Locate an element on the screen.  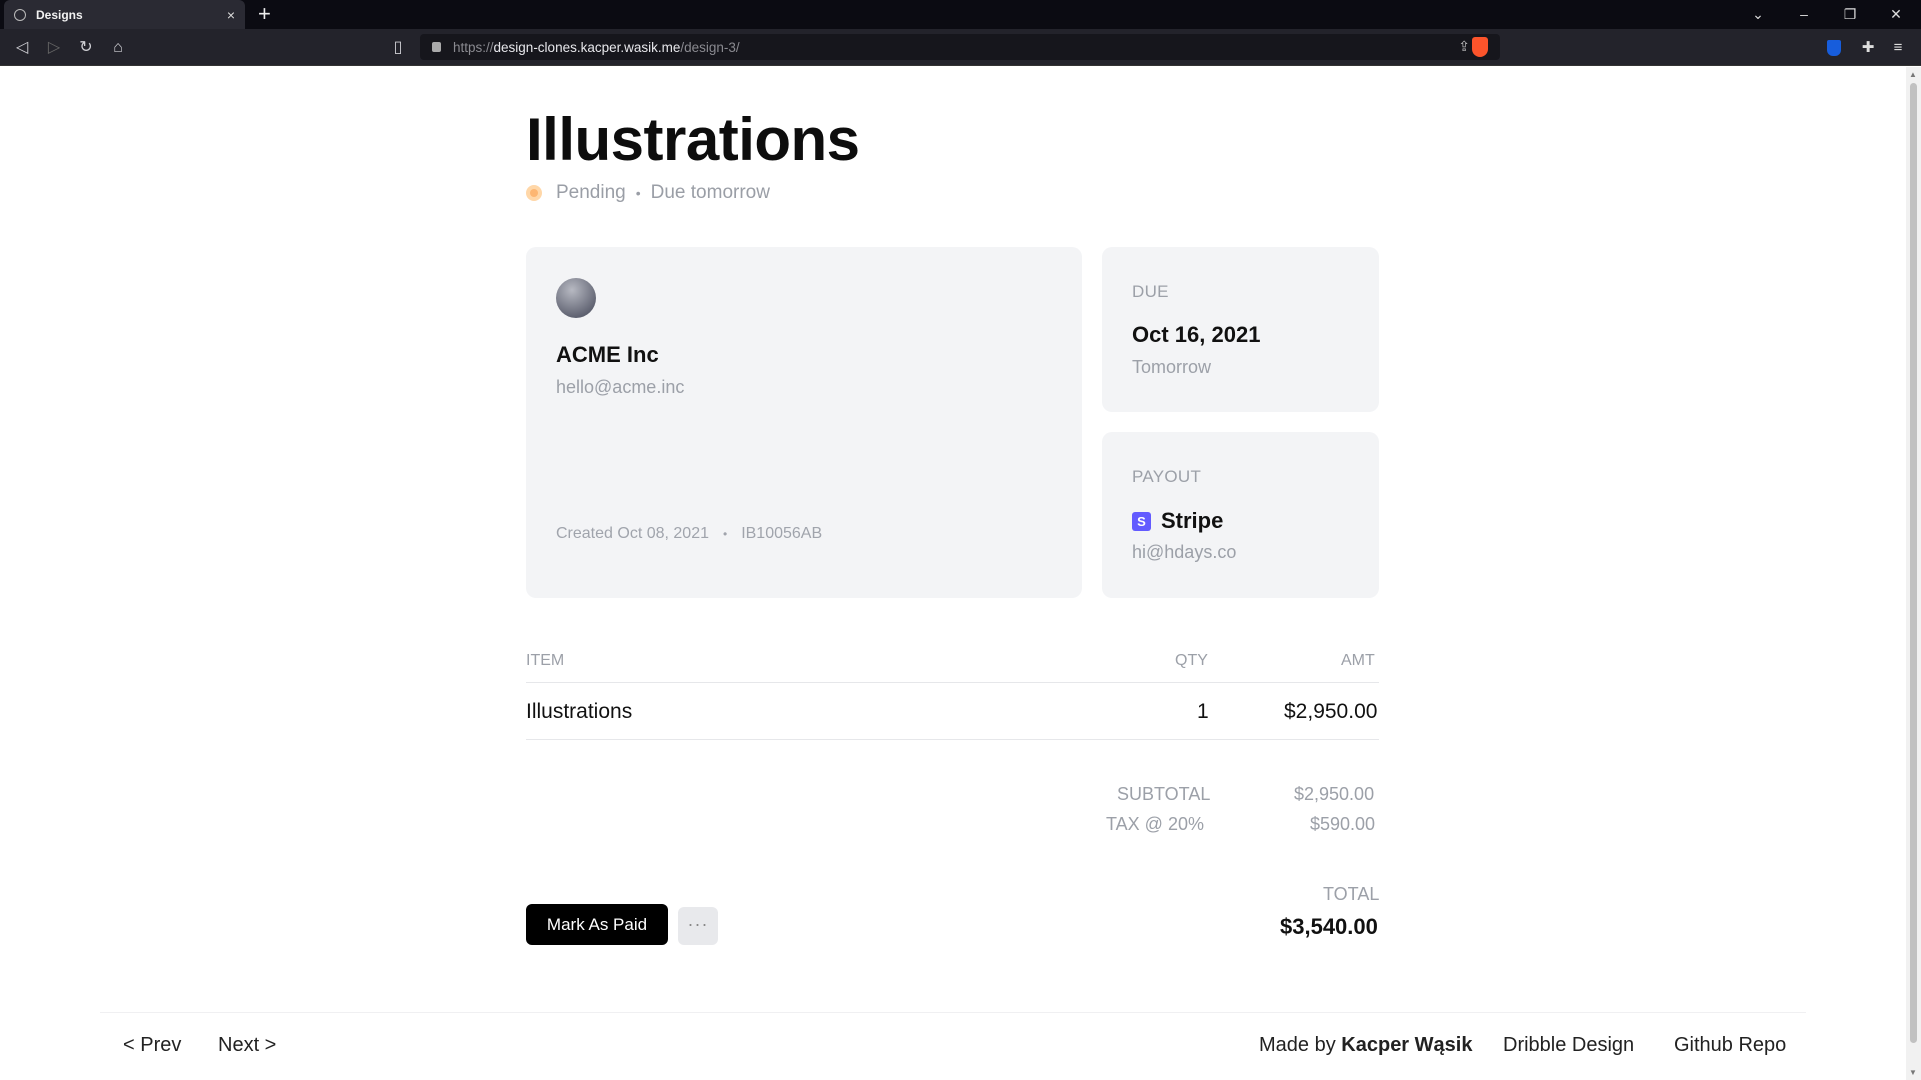
due-label: DUE is located at coordinates (1150, 291).